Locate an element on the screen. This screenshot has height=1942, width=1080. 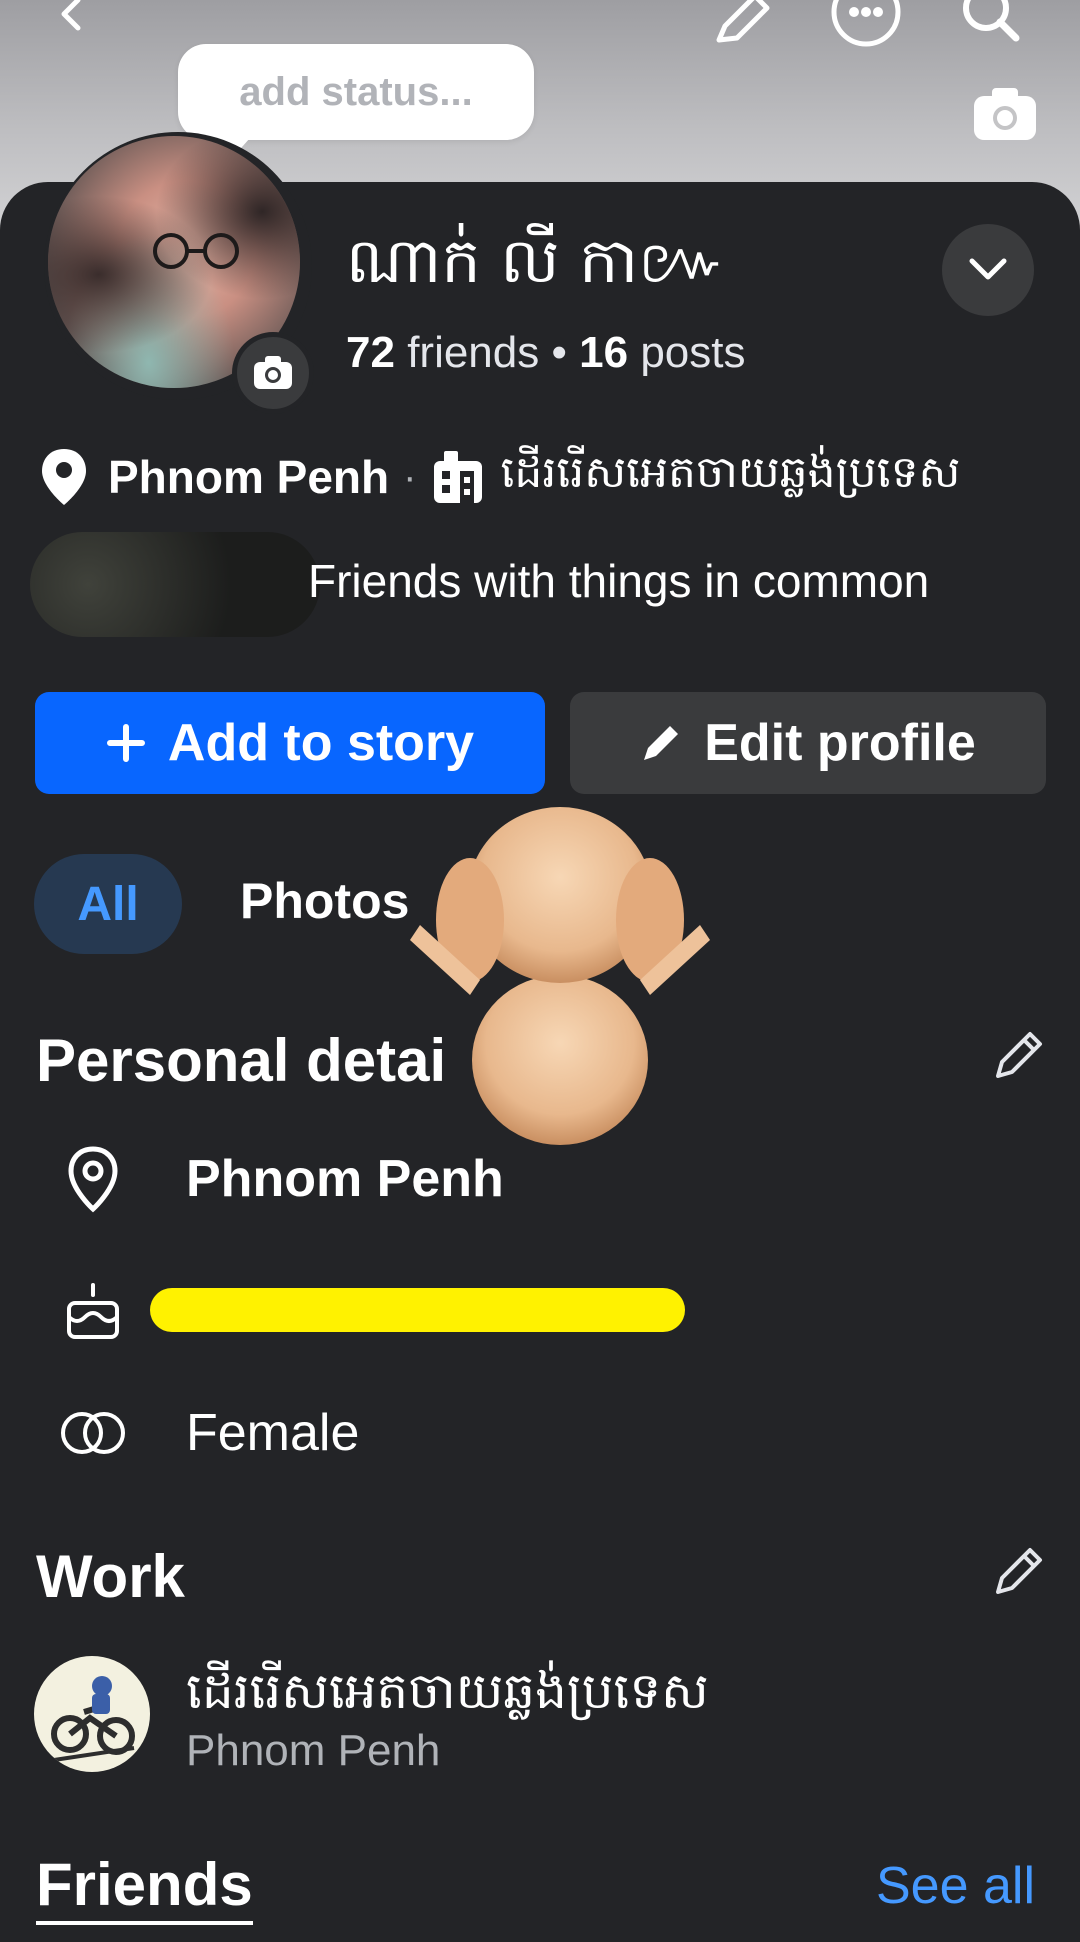
add-to-story-label: Add to story is located at coordinates (321, 743).